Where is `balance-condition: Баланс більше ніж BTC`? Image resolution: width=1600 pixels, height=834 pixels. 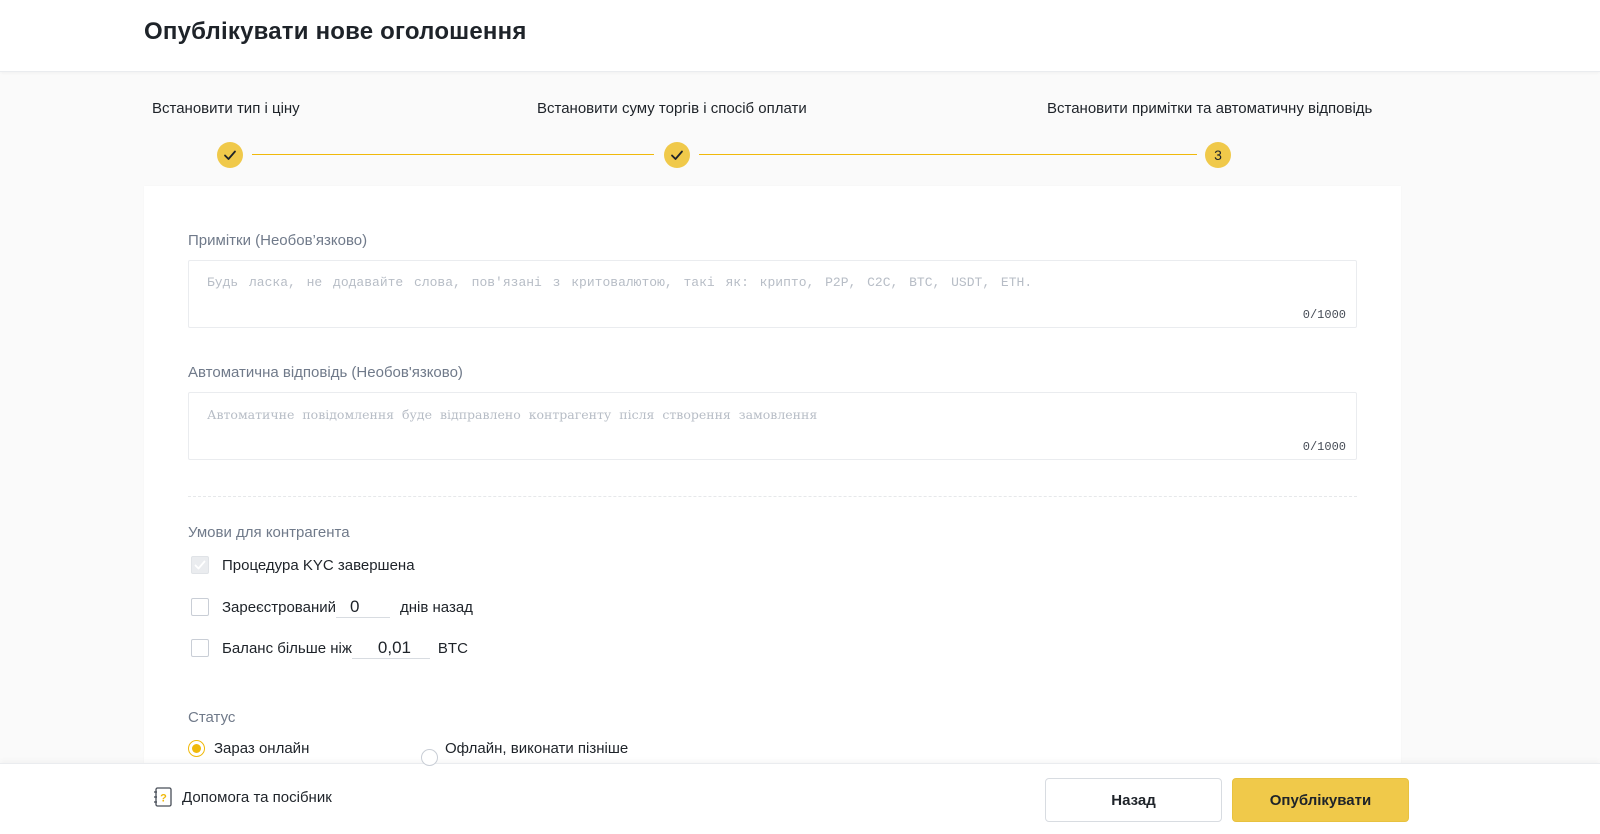
balance-condition: Баланс більше ніж BTC is located at coordinates (329, 648).